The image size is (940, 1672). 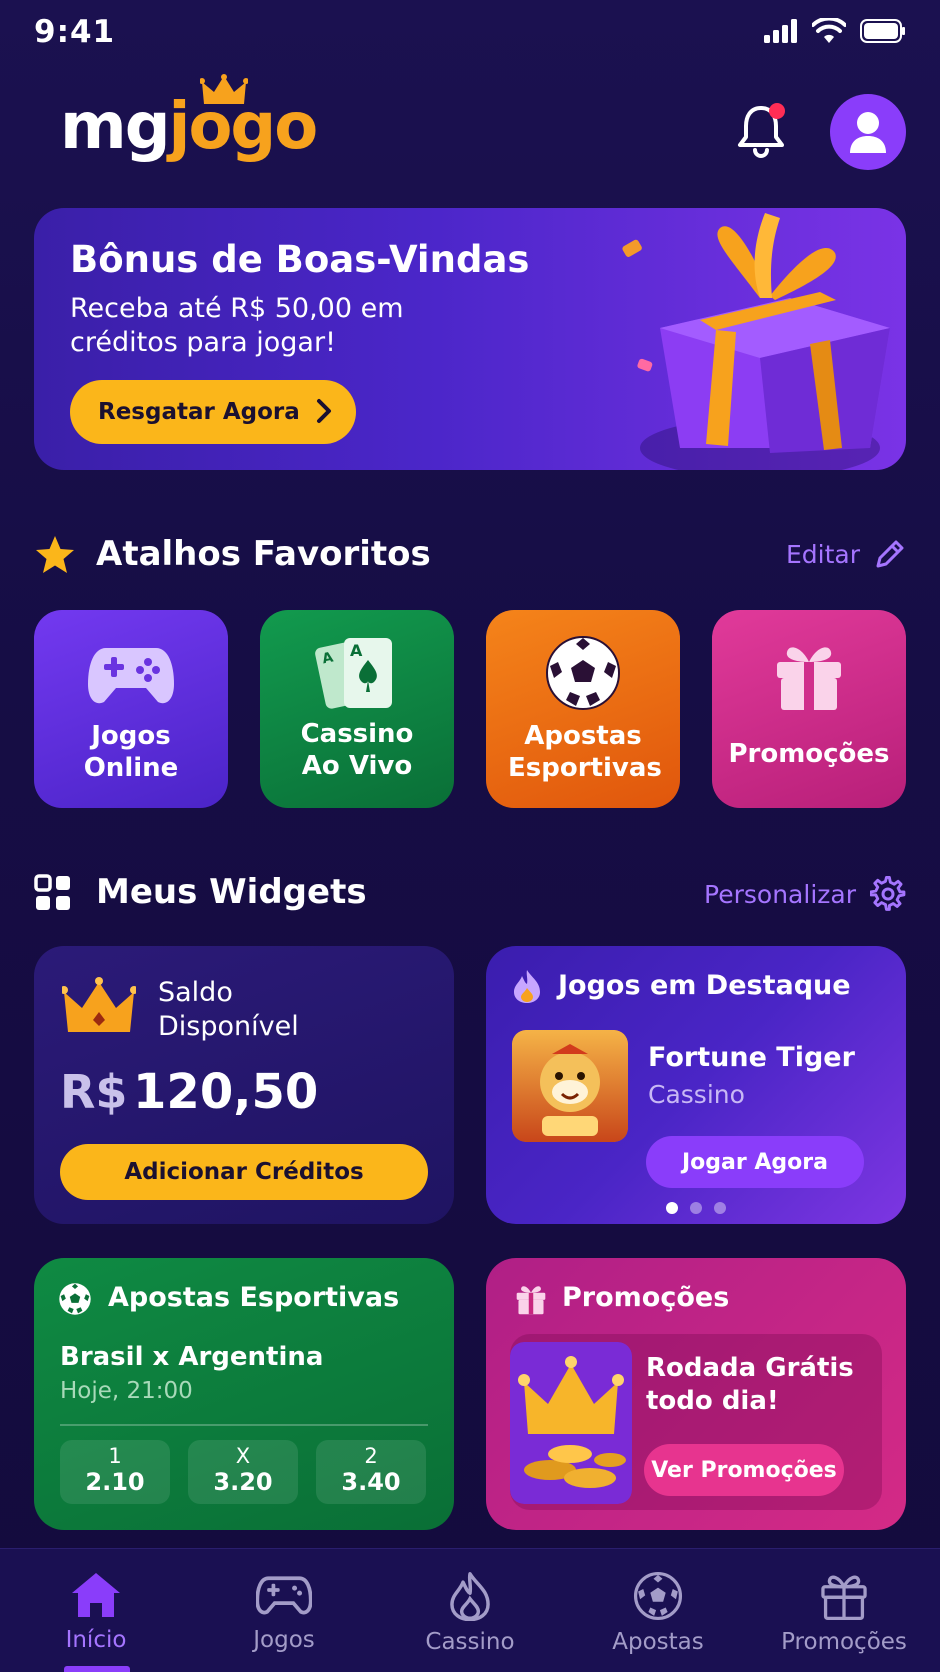 I want to click on customize-widgets-link: Personalizar, so click(x=805, y=894).